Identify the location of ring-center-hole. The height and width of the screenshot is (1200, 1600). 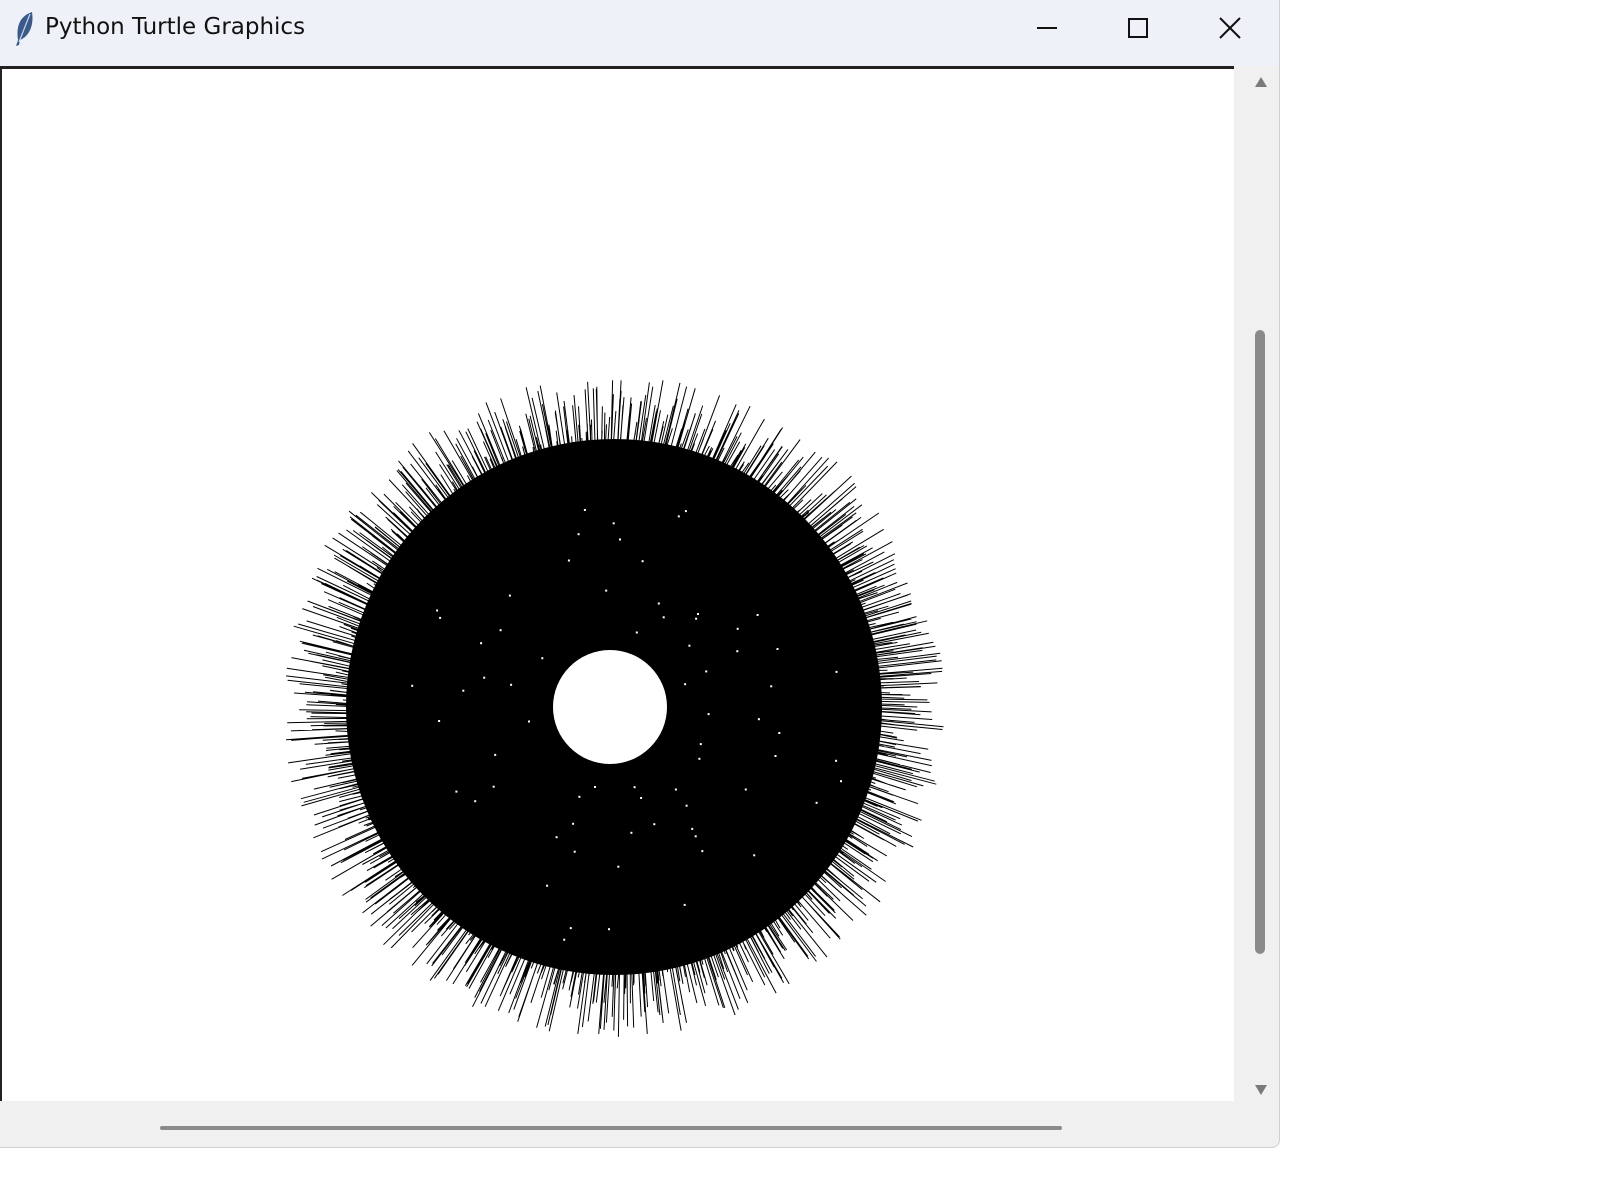
(610, 707).